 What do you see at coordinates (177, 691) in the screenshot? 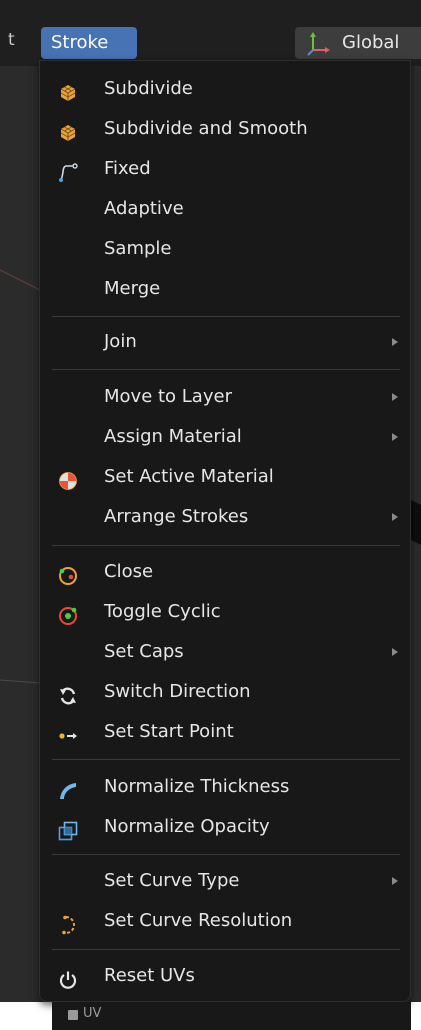
I see `menu-item-label: Switch Direction` at bounding box center [177, 691].